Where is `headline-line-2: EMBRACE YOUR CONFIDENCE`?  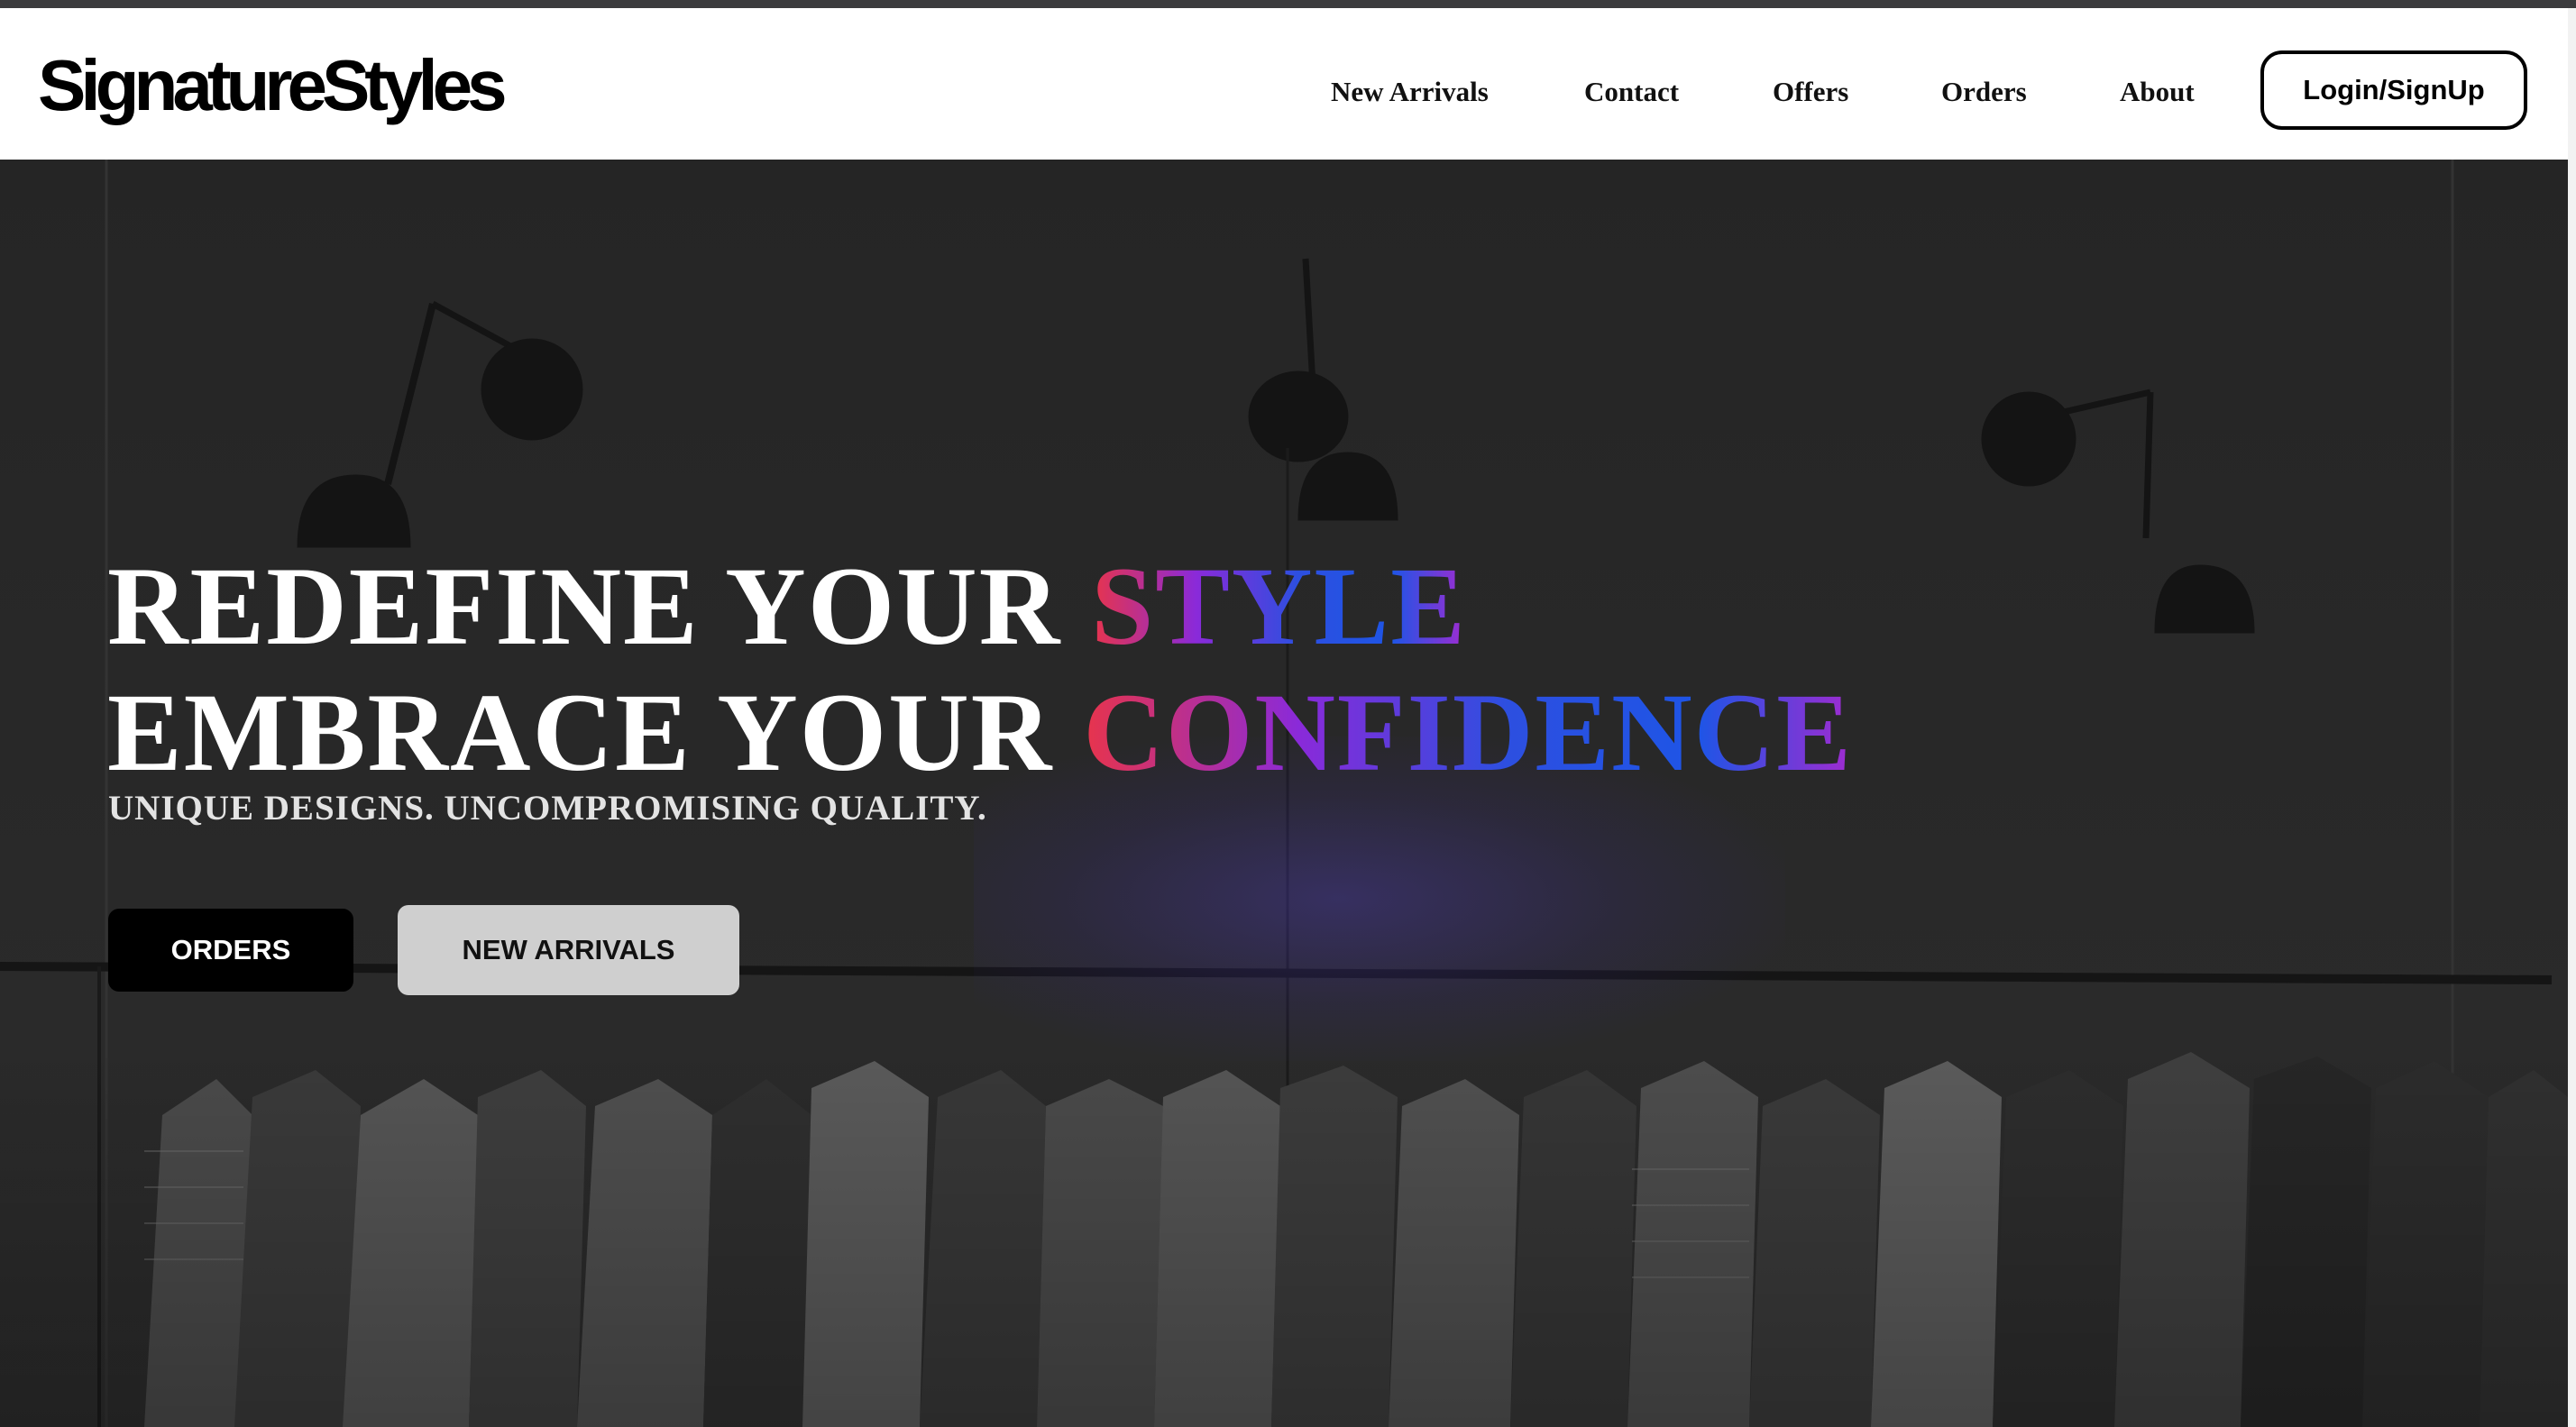 headline-line-2: EMBRACE YOUR CONFIDENCE is located at coordinates (980, 733).